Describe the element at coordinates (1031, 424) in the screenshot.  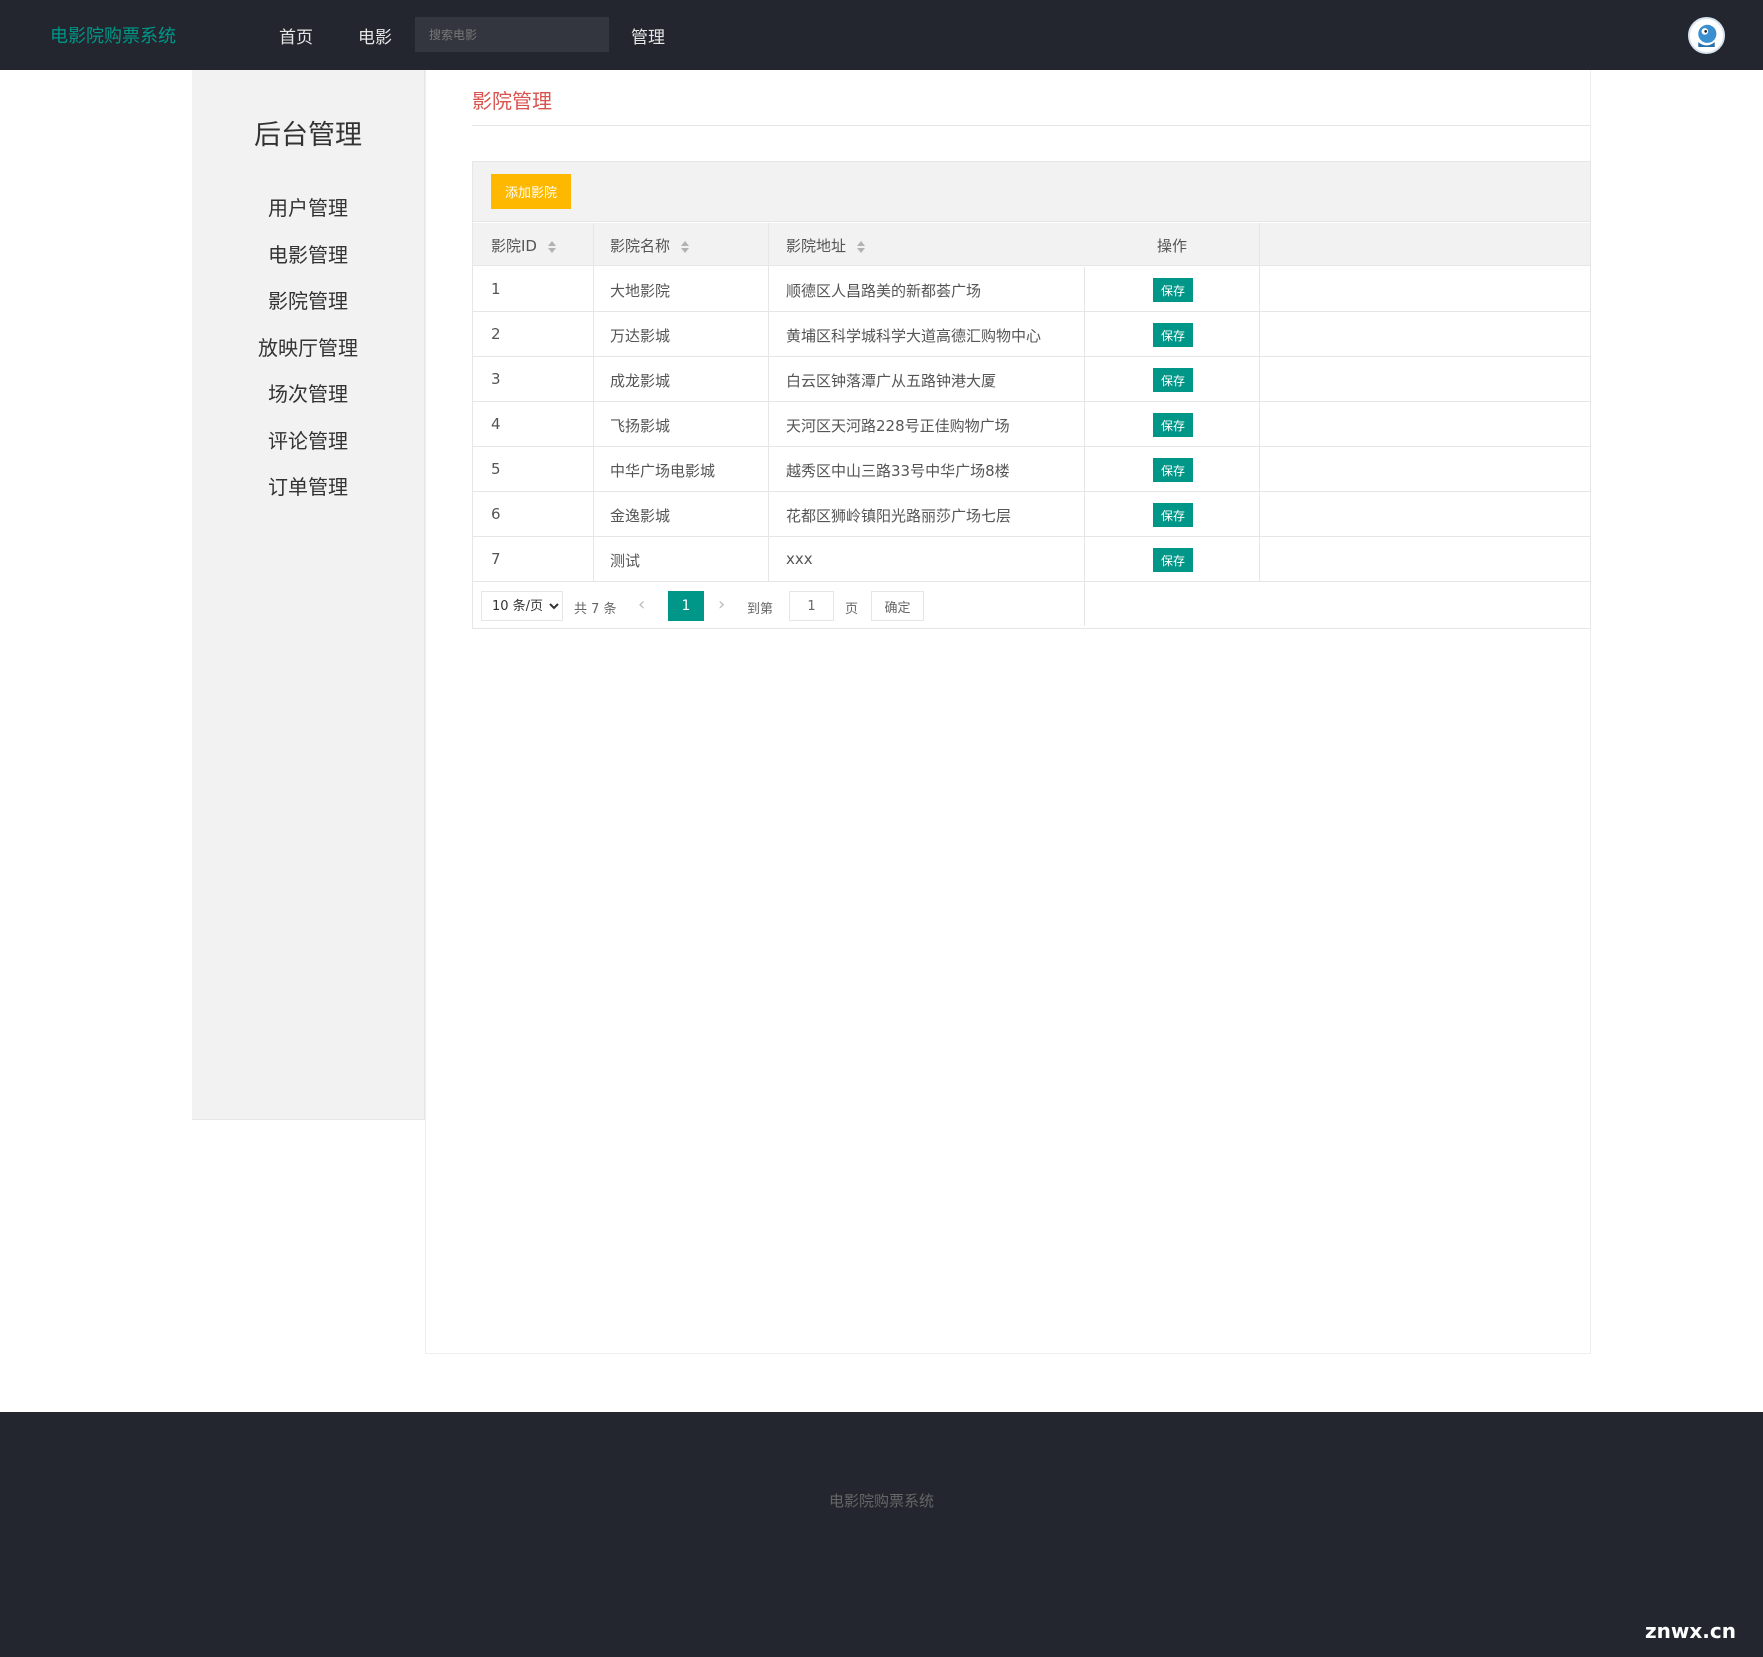
I see `table-row: 4 飞扬影城 天河区天河路228号正佳购物广场 保存` at that location.